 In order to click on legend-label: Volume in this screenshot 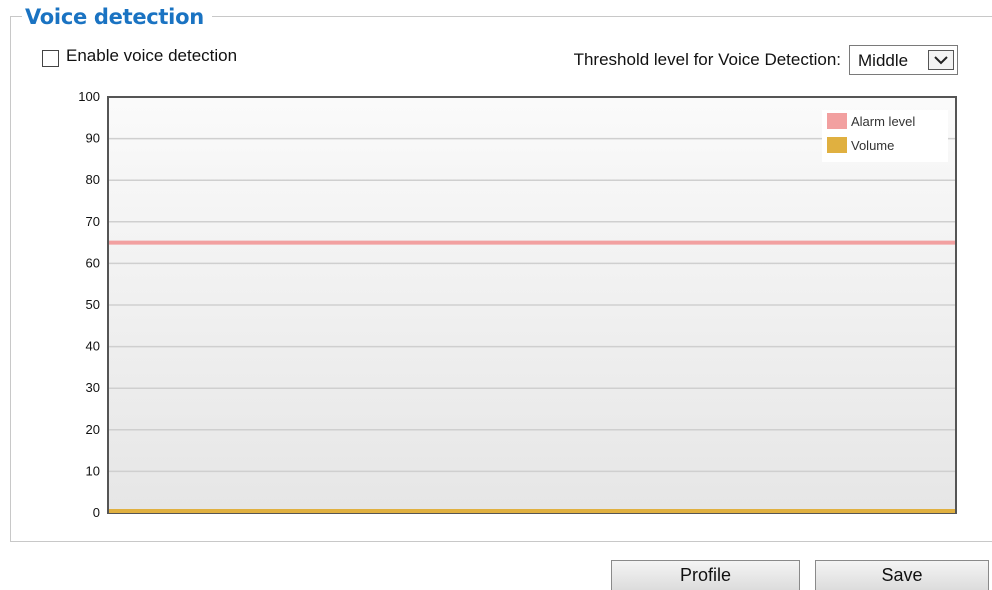, I will do `click(872, 145)`.